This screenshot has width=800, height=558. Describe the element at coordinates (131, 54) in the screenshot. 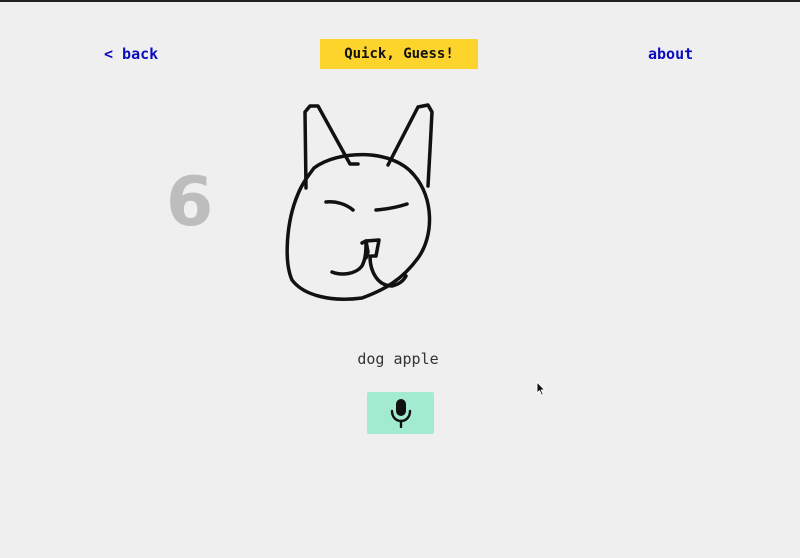

I see `back-link: < back` at that location.